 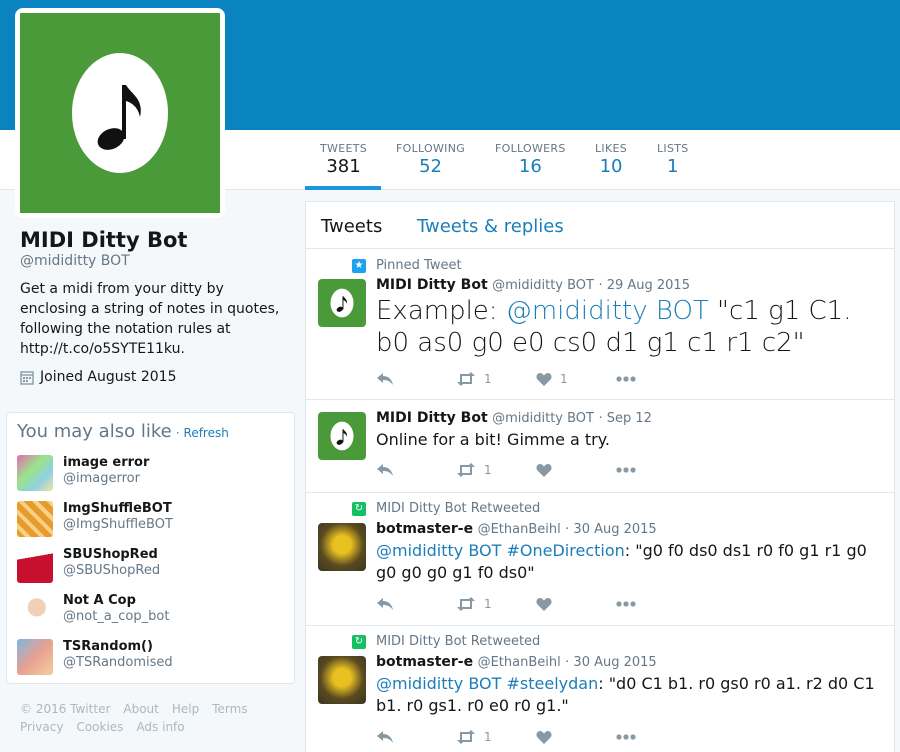 I want to click on nav-count: 1, so click(x=673, y=166).